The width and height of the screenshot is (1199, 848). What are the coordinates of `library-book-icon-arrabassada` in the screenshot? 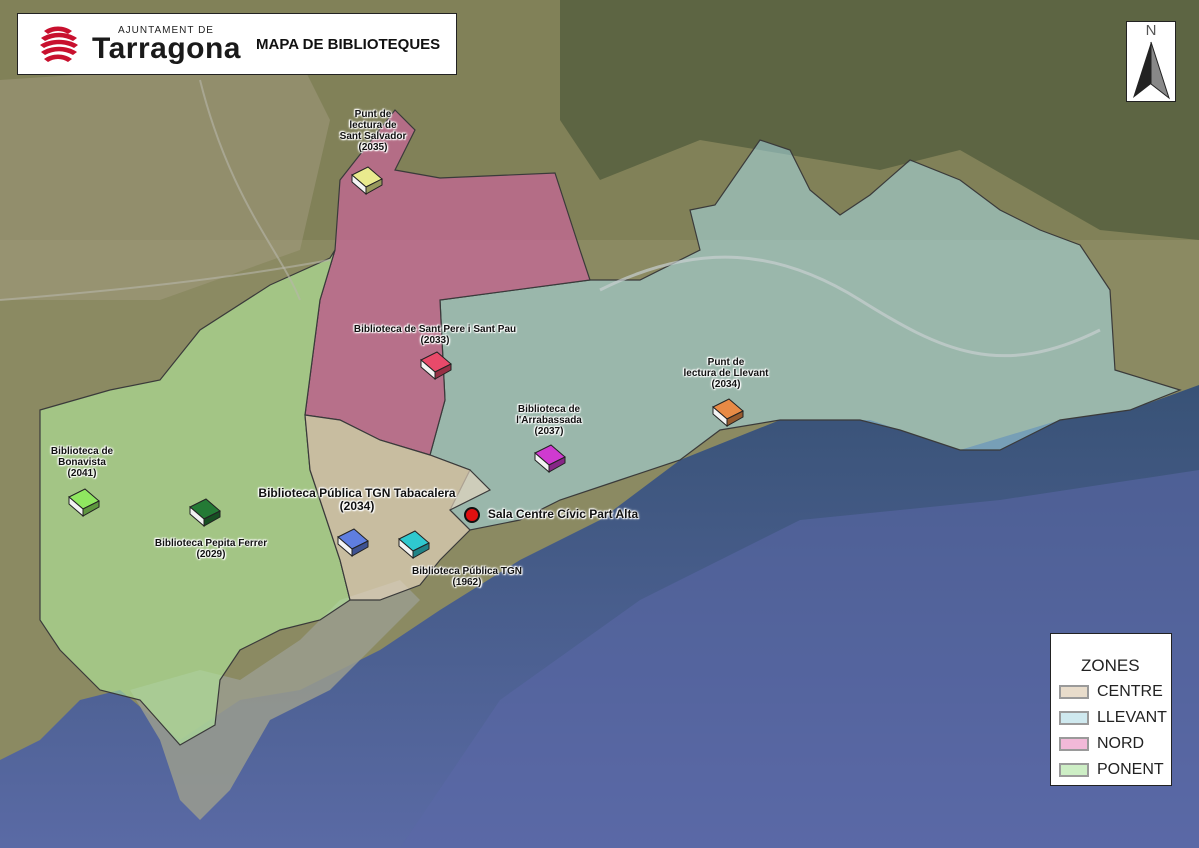 It's located at (550, 460).